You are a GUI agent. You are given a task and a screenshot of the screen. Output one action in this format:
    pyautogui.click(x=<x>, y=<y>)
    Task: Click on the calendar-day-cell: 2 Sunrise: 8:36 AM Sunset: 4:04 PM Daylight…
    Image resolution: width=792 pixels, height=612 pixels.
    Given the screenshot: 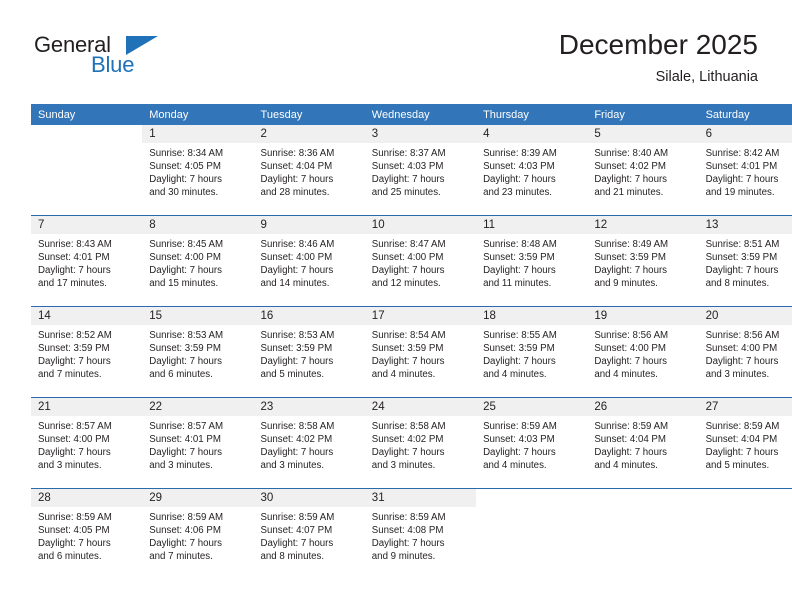 What is the action you would take?
    pyautogui.click(x=309, y=170)
    